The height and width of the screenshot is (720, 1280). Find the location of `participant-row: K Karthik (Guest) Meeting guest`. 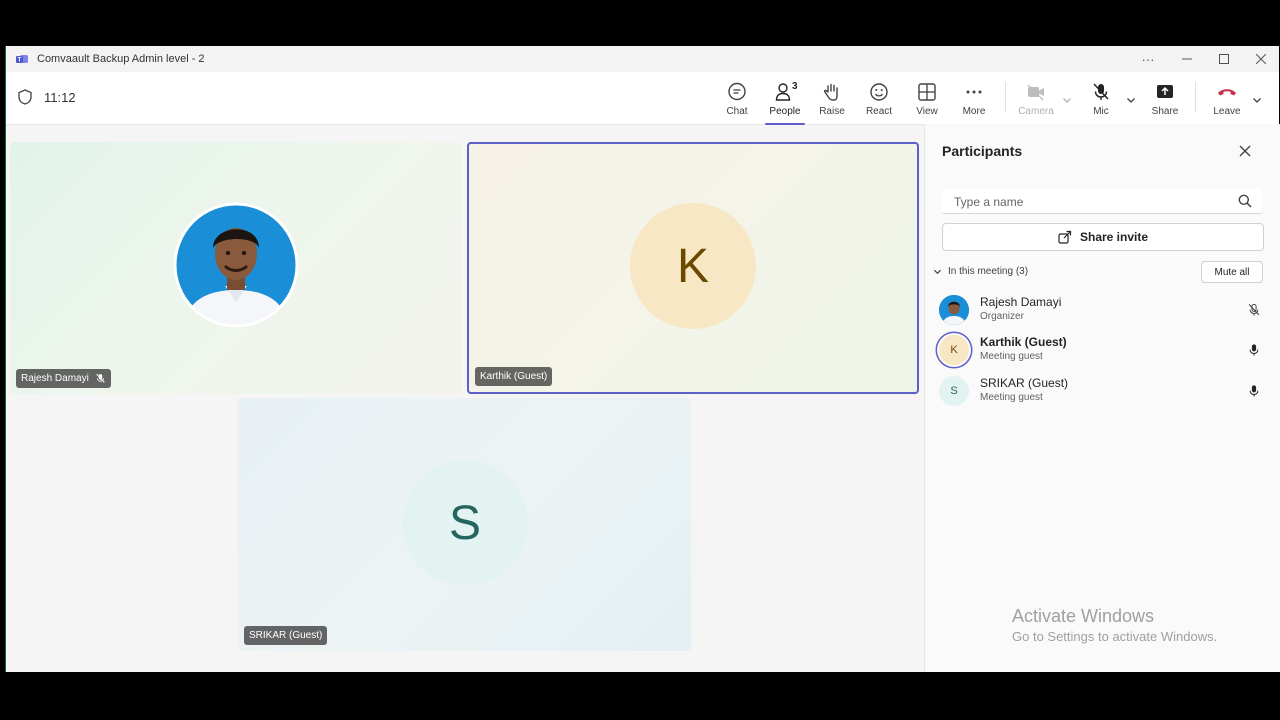

participant-row: K Karthik (Guest) Meeting guest is located at coordinates (1104, 350).